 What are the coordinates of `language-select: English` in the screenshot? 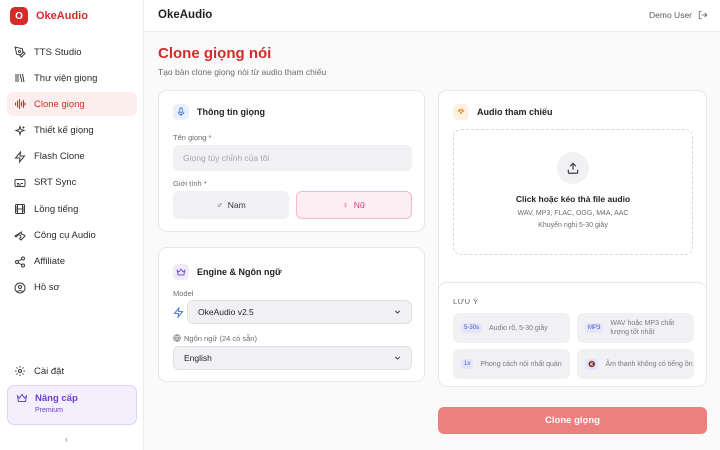 It's located at (292, 358).